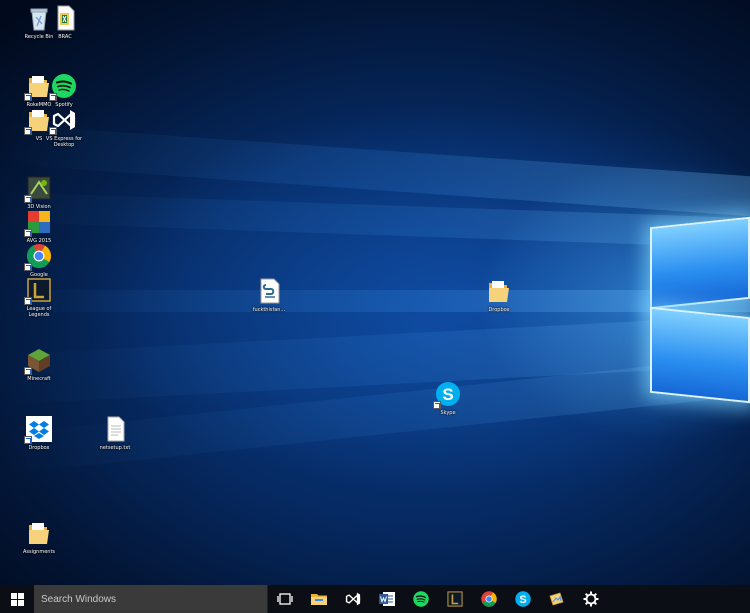 The image size is (750, 613). What do you see at coordinates (65, 37) in the screenshot?
I see `desktop-icon-label: BRAC` at bounding box center [65, 37].